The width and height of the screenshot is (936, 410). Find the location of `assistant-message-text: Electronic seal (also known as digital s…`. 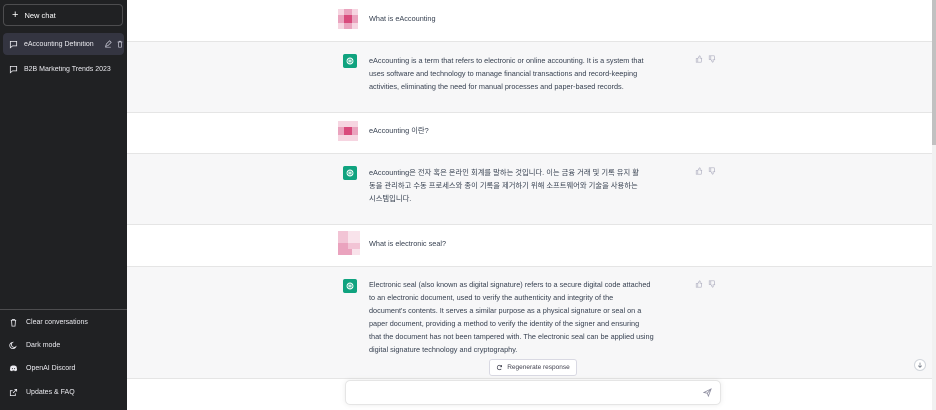

assistant-message-text: Electronic seal (also known as digital s… is located at coordinates (511, 317).